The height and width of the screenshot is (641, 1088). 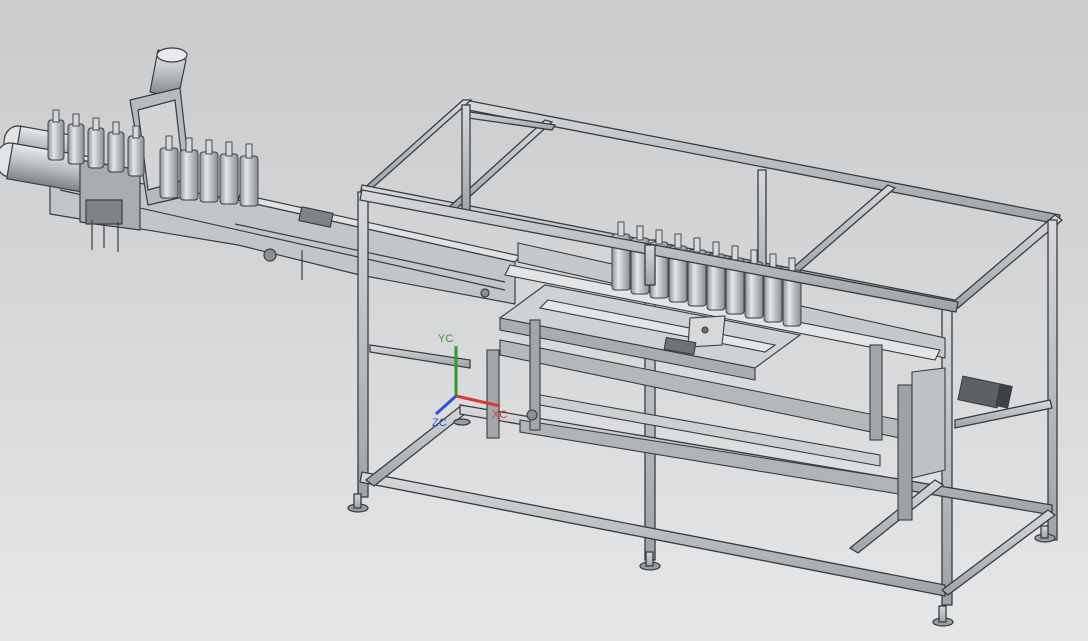 What do you see at coordinates (499, 415) in the screenshot?
I see `triad-x-label: XC` at bounding box center [499, 415].